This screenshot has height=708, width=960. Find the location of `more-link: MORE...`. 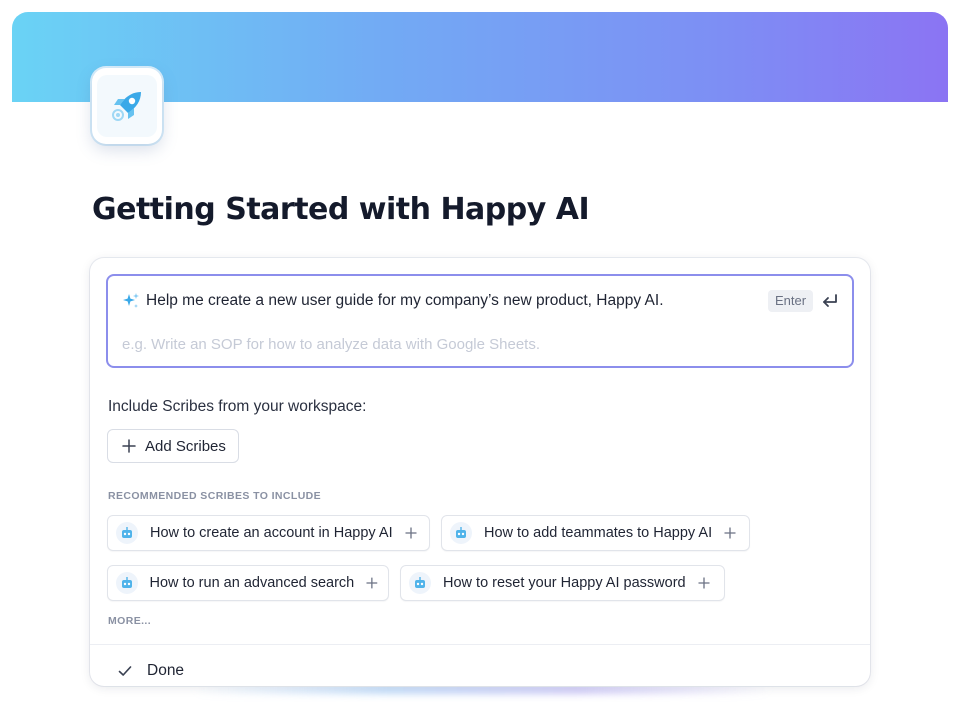

more-link: MORE... is located at coordinates (129, 621).